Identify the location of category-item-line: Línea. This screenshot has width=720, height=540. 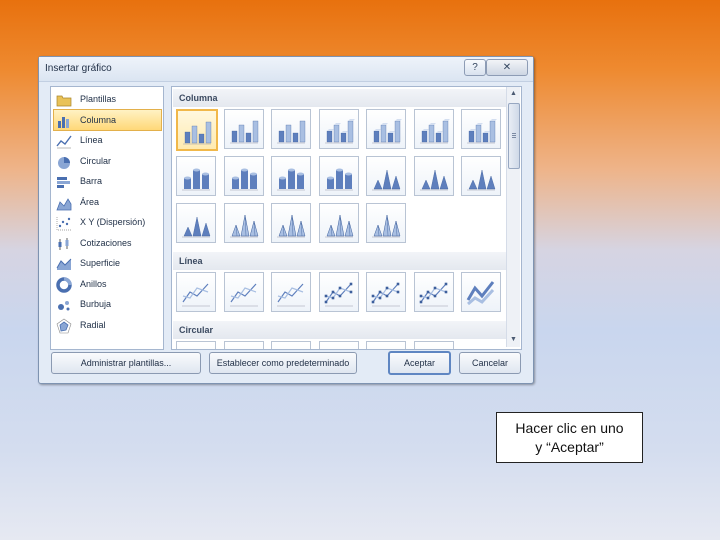
(107, 140).